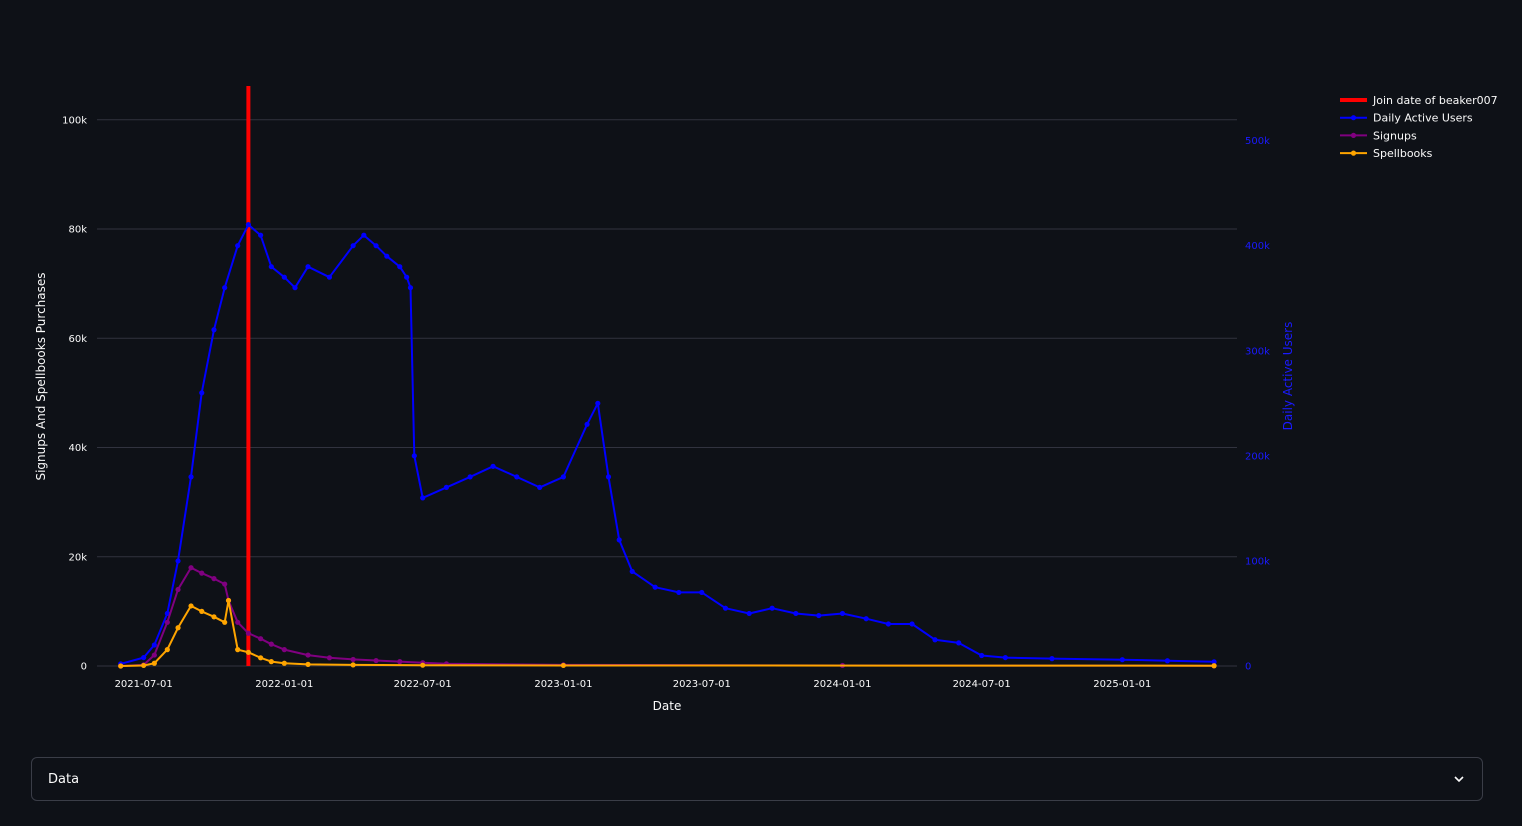 This screenshot has width=1522, height=826. I want to click on y-tick-label: 0, so click(84, 667).